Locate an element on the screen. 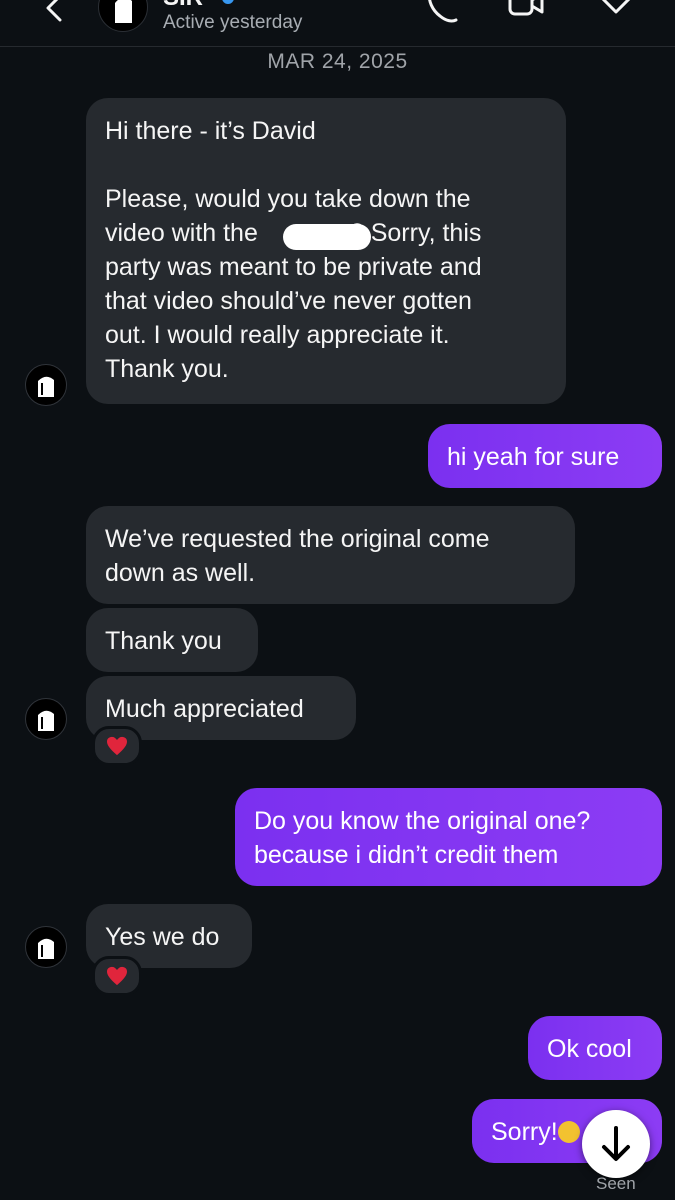 The width and height of the screenshot is (675, 1200). redaction-mark is located at coordinates (327, 237).